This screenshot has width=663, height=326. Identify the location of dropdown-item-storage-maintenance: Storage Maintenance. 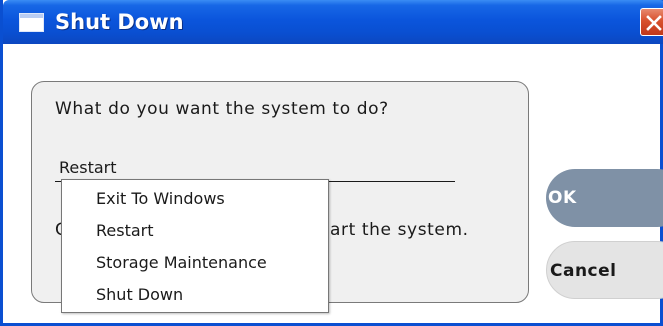
(181, 262).